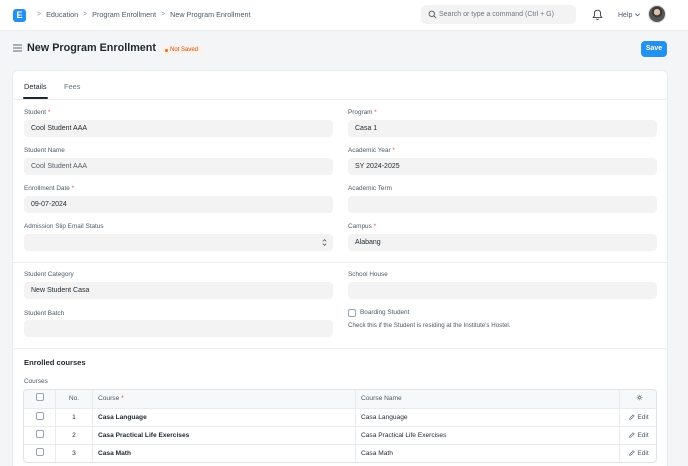 This screenshot has width=688, height=466. I want to click on program-label: Program *, so click(362, 112).